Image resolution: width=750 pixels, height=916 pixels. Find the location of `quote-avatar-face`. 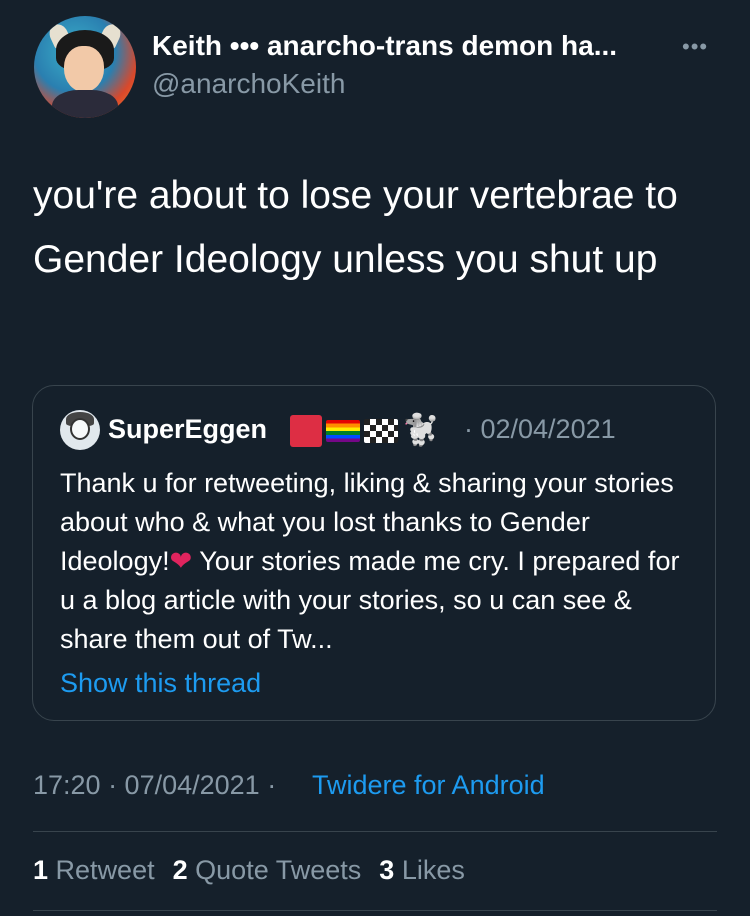

quote-avatar-face is located at coordinates (80, 429).